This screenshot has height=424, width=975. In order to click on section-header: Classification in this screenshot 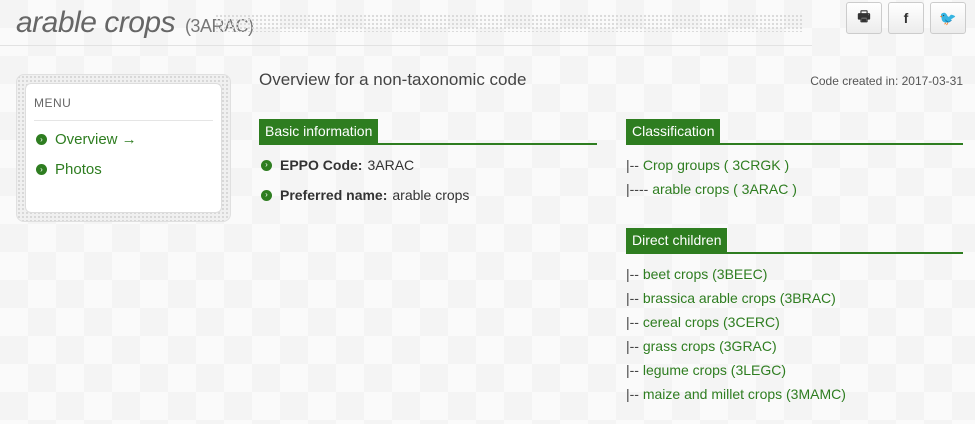, I will do `click(794, 132)`.